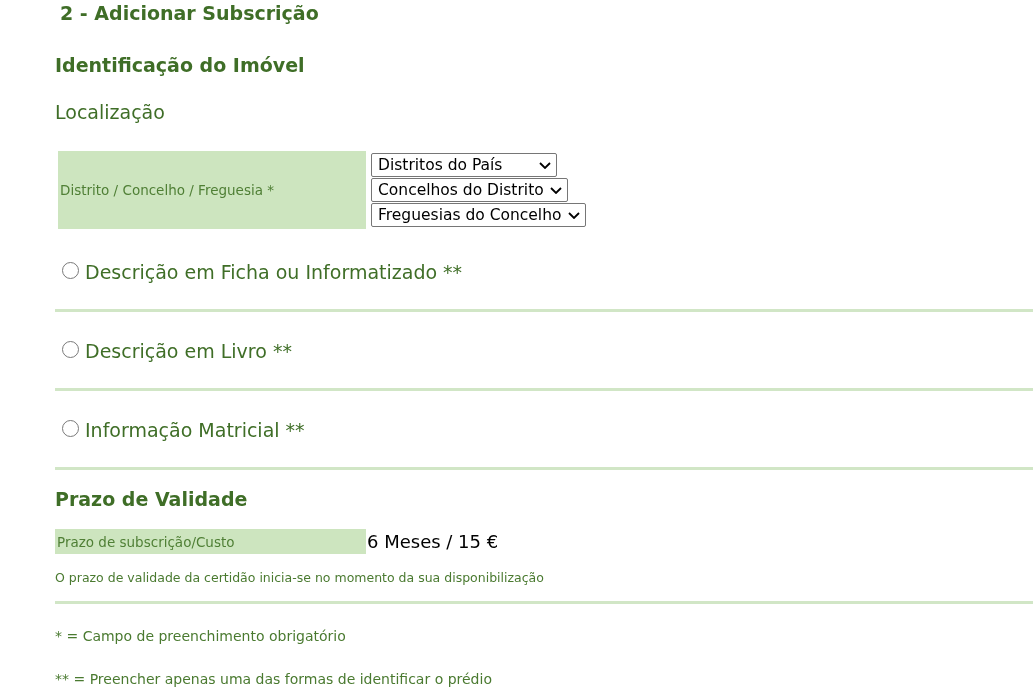 The image size is (1033, 700). What do you see at coordinates (274, 272) in the screenshot?
I see `option-label: Descrição em Ficha ou Informatizado **` at bounding box center [274, 272].